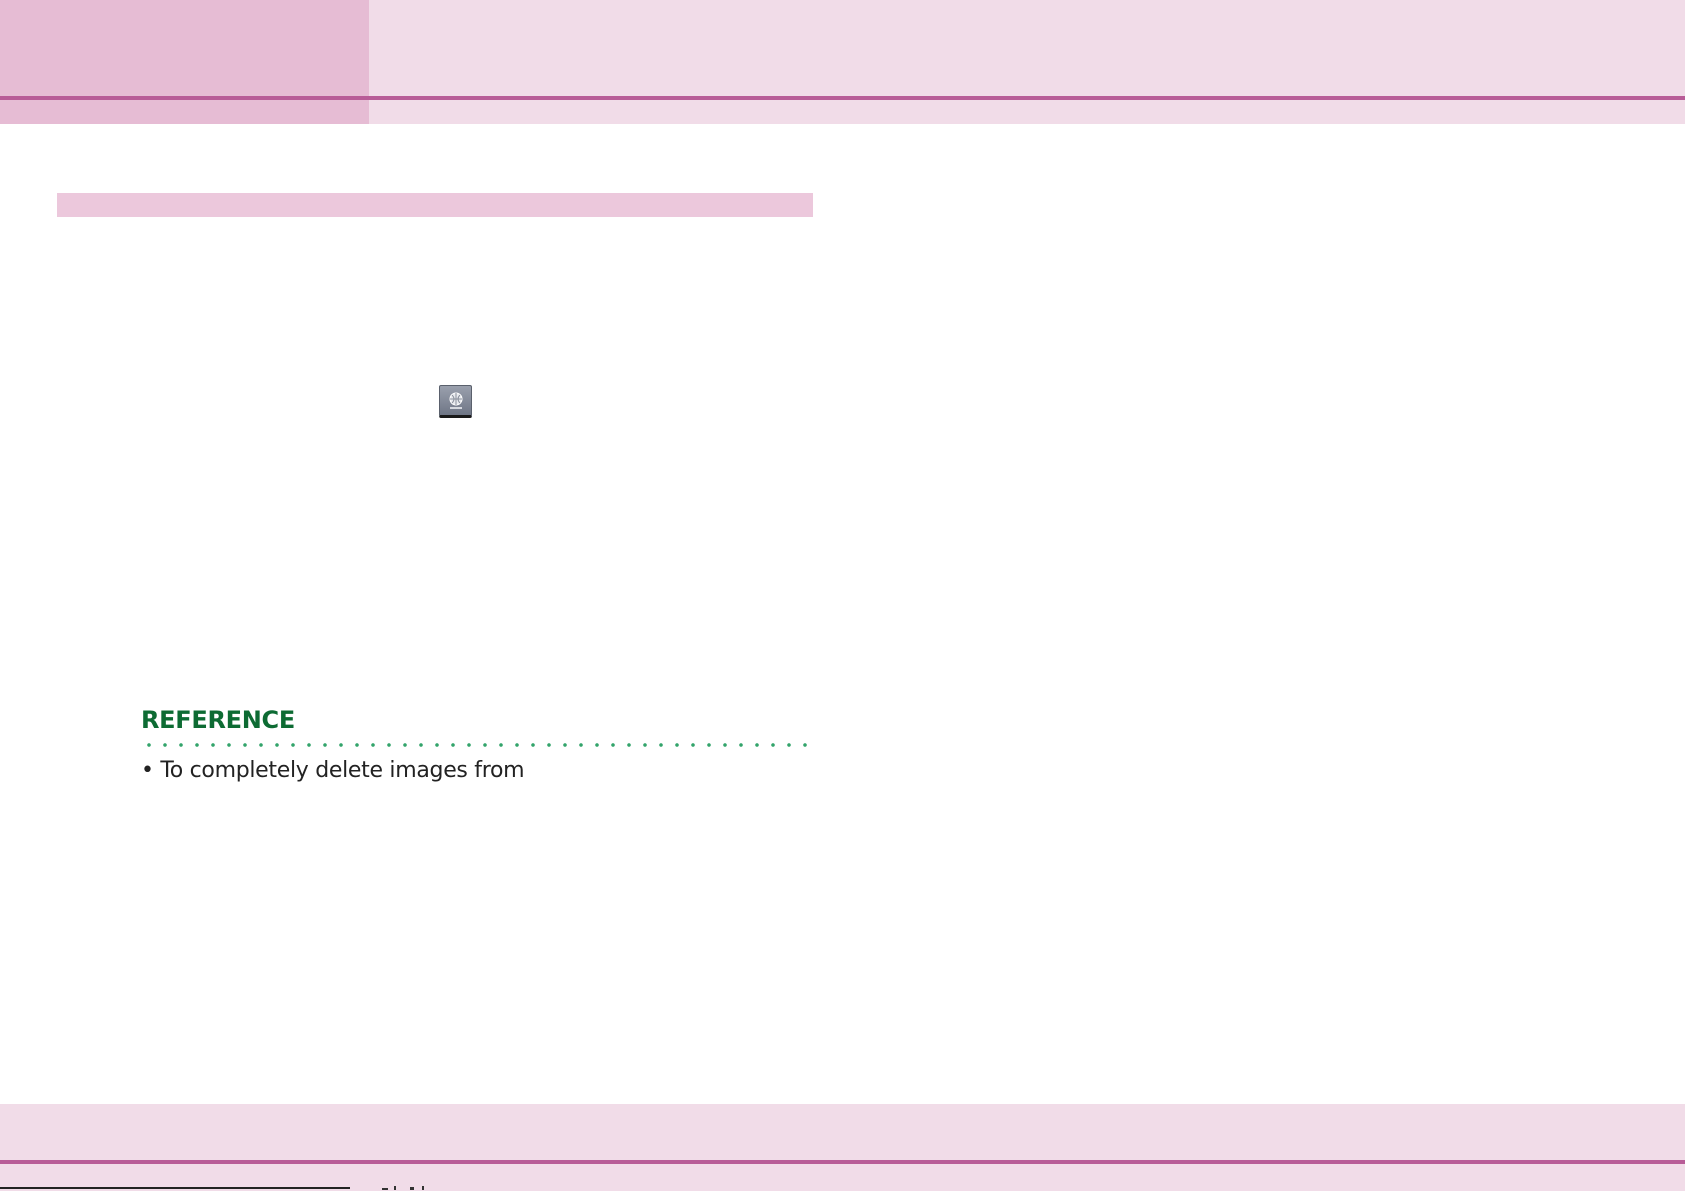 The height and width of the screenshot is (1191, 1685). What do you see at coordinates (218, 720) in the screenshot?
I see `reference-heading: REFERENCE` at bounding box center [218, 720].